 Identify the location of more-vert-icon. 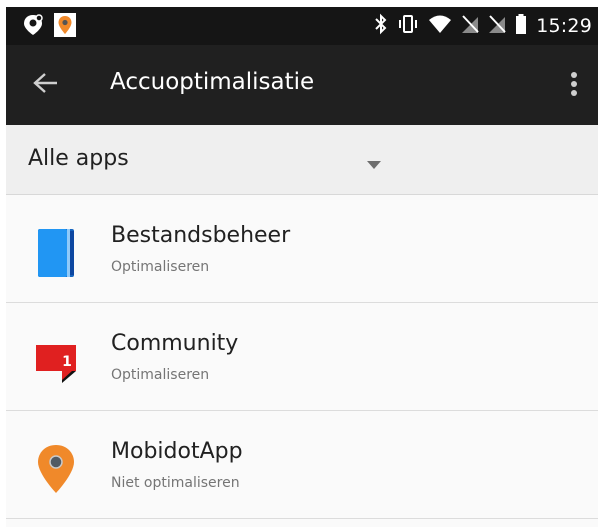
(574, 86).